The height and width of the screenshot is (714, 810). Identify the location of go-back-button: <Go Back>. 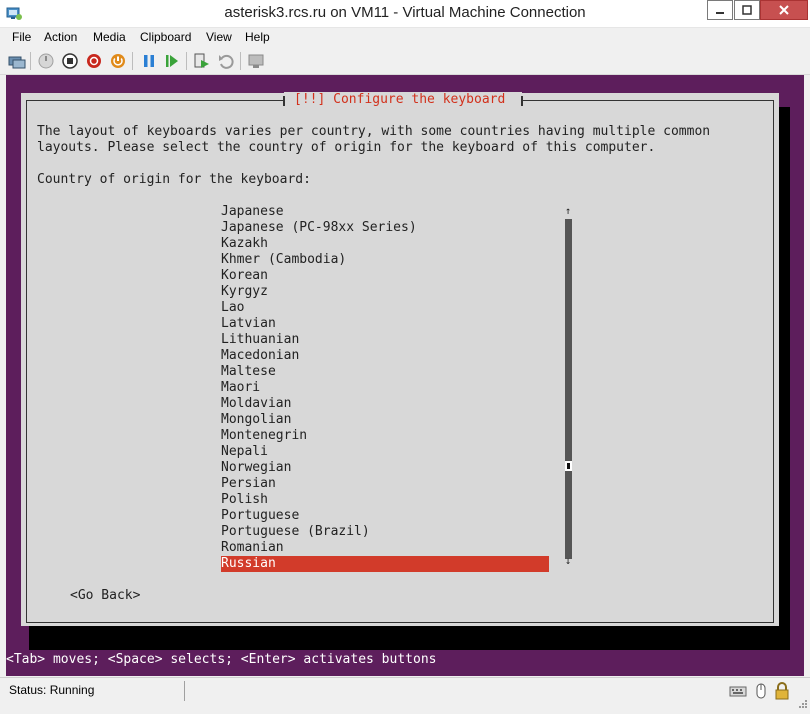
(105, 595).